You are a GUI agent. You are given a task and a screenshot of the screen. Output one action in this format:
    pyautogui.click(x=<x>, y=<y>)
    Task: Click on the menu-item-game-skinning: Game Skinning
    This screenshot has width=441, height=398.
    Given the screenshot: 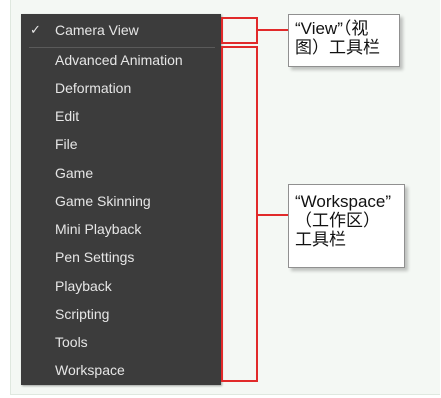 What is the action you would take?
    pyautogui.click(x=121, y=201)
    